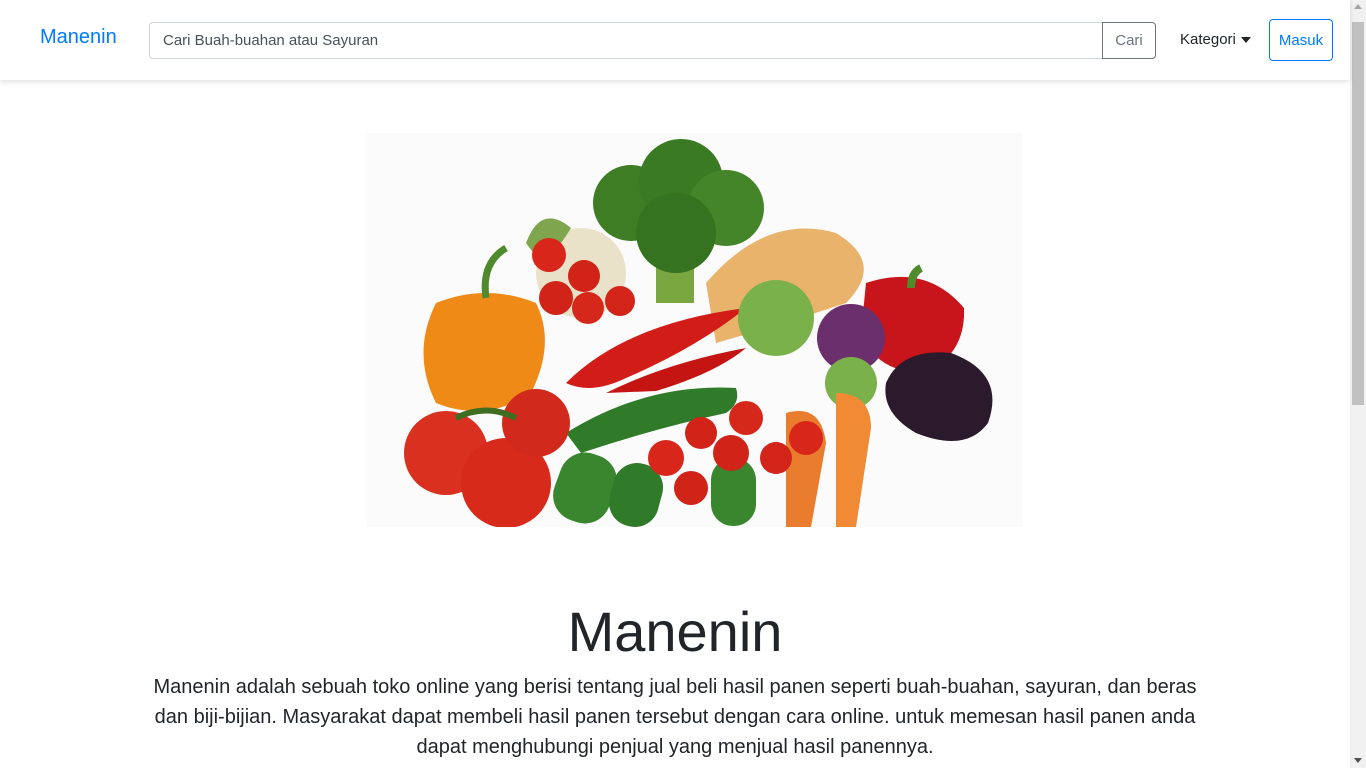  Describe the element at coordinates (1301, 40) in the screenshot. I see `login-button: Masuk` at that location.